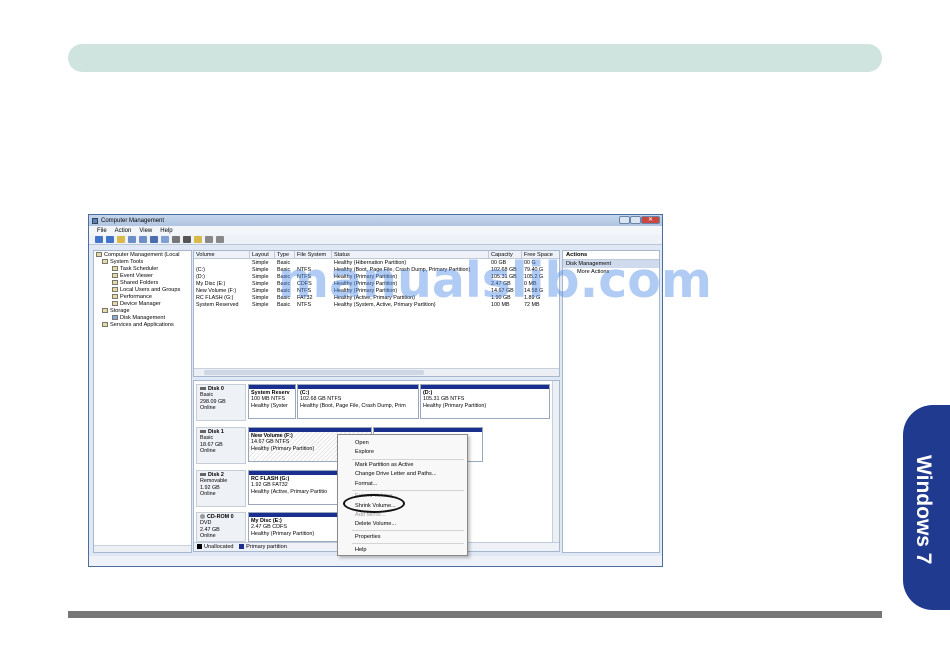  What do you see at coordinates (123, 231) in the screenshot?
I see `menu-action: Action` at bounding box center [123, 231].